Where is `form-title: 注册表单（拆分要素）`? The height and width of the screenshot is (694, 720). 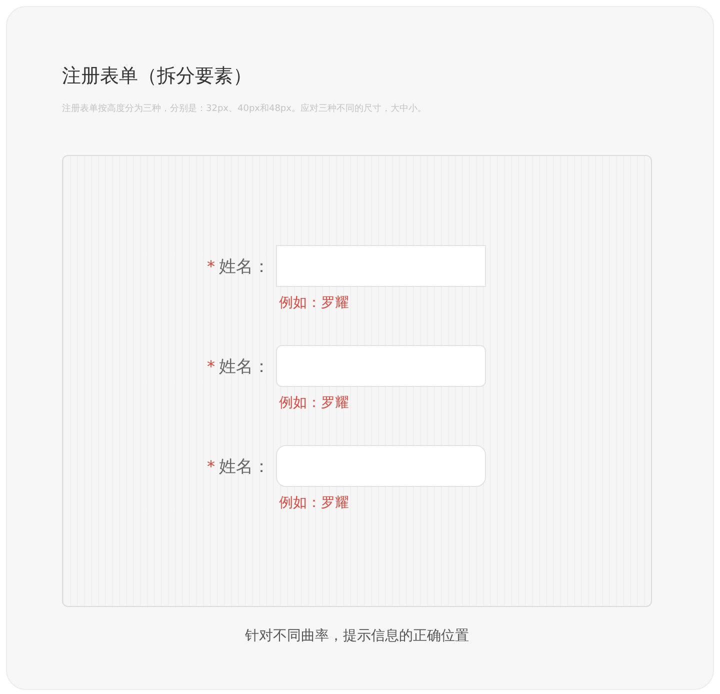 form-title: 注册表单（拆分要素） is located at coordinates (157, 76).